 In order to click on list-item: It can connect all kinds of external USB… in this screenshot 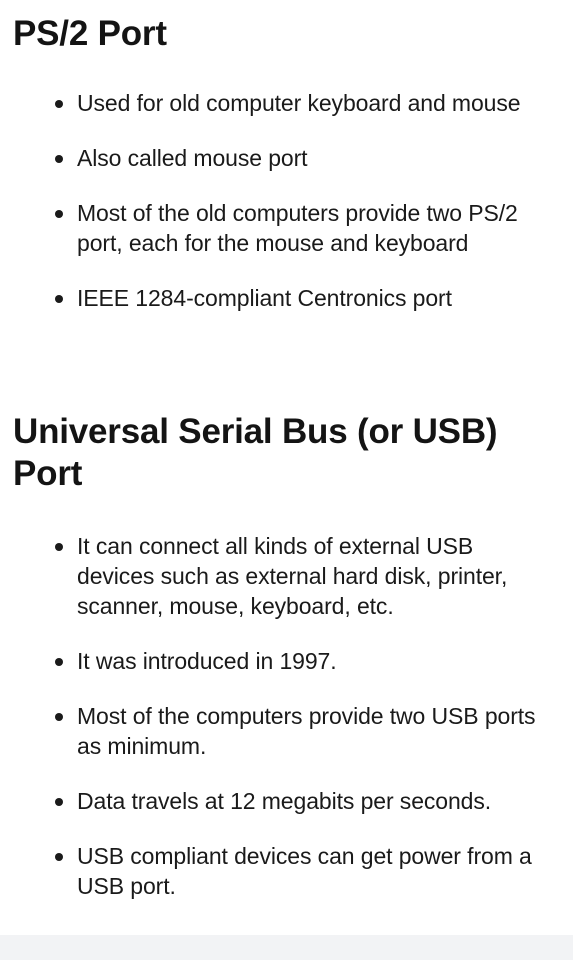, I will do `click(286, 576)`.